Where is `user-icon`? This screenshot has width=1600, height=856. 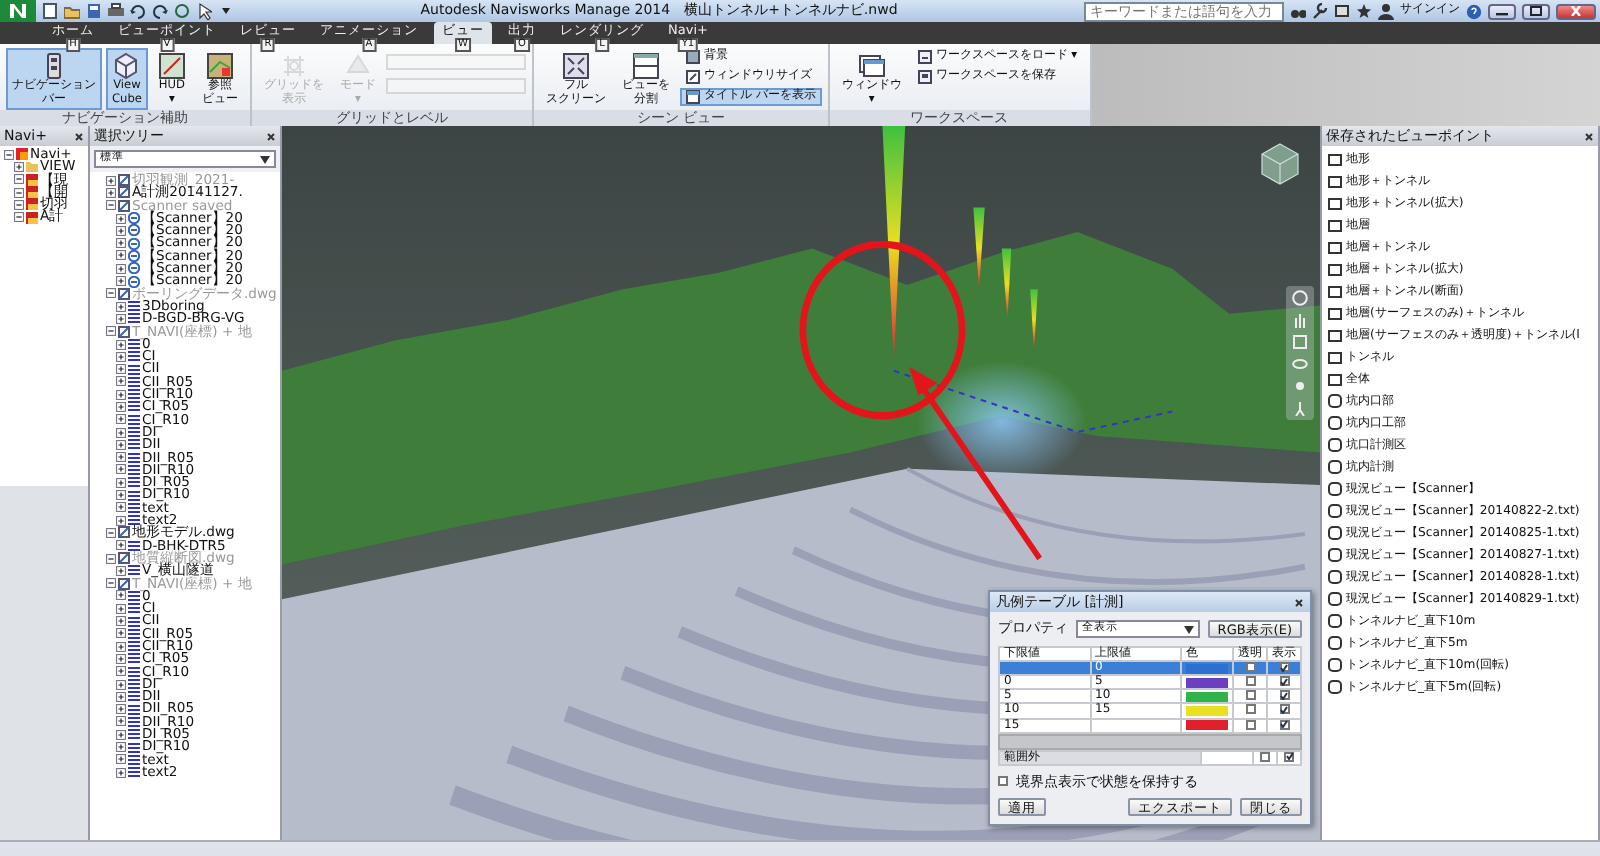 user-icon is located at coordinates (1386, 11).